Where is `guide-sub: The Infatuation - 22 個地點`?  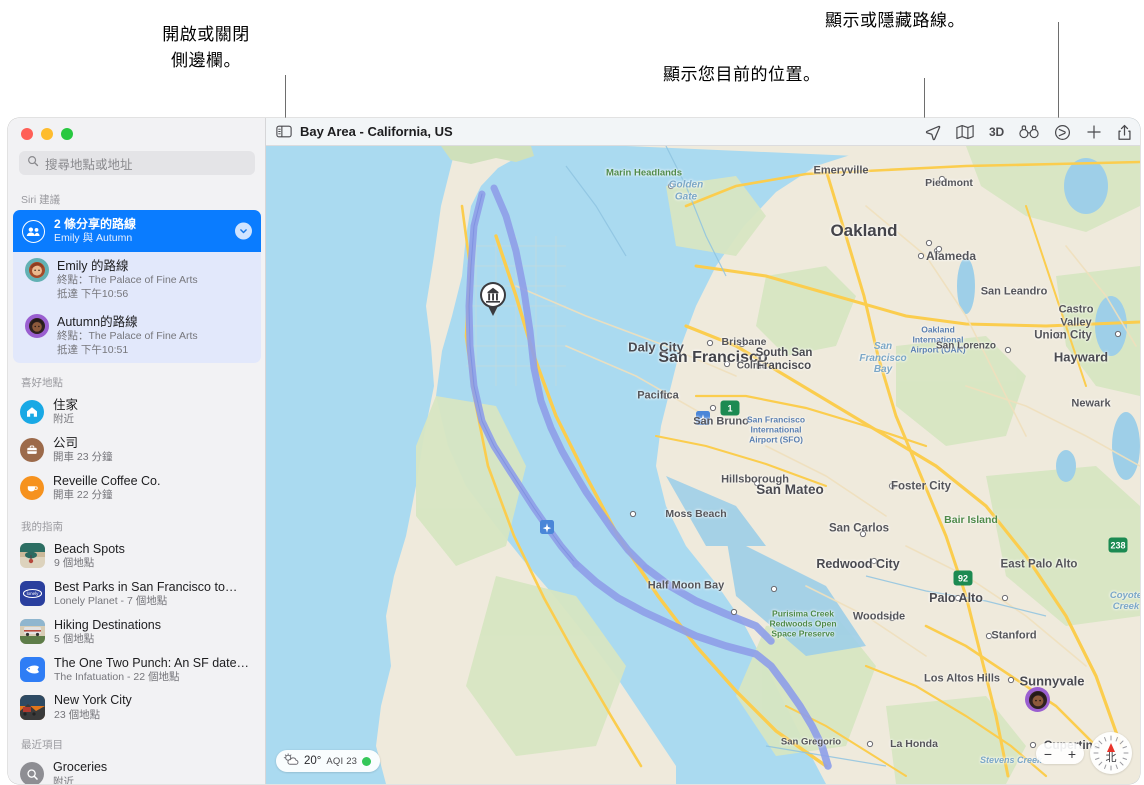
guide-sub: The Infatuation - 22 個地點 is located at coordinates (117, 676).